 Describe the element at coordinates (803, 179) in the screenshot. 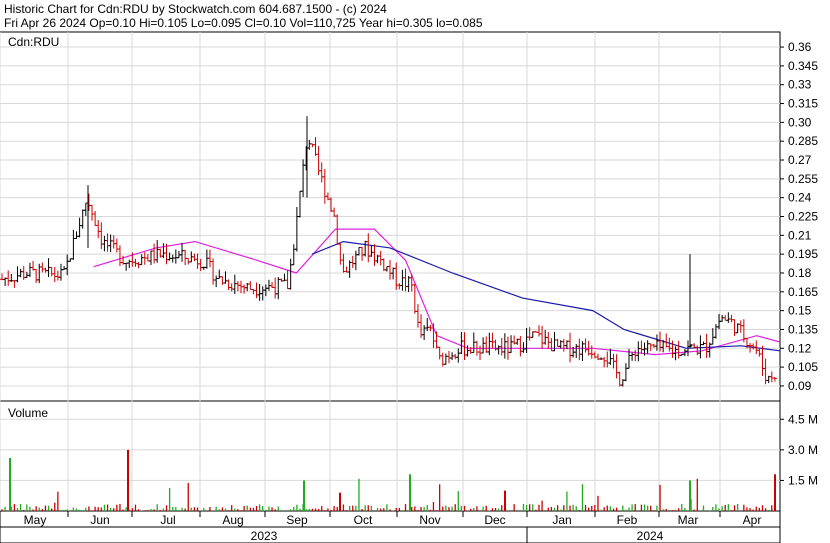

I see `y-tick-label: 0.255` at that location.